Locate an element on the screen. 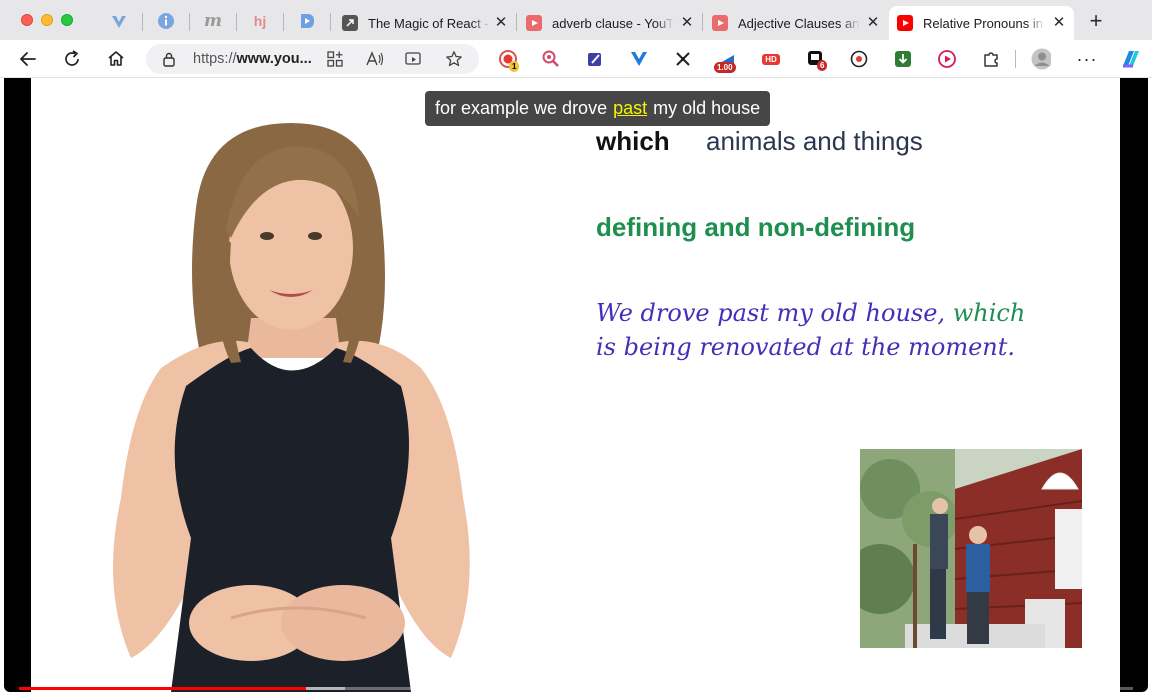  copilot-icon is located at coordinates (1131, 59).